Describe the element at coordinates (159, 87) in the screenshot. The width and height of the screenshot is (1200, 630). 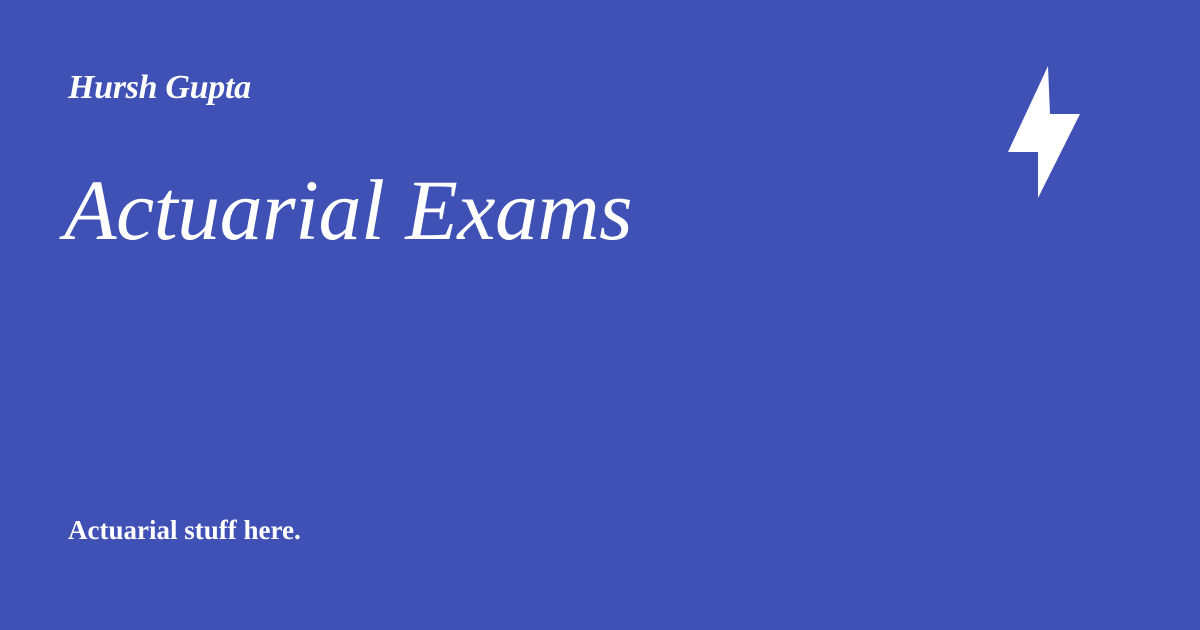
I see `author-name: Hursh Gupta` at that location.